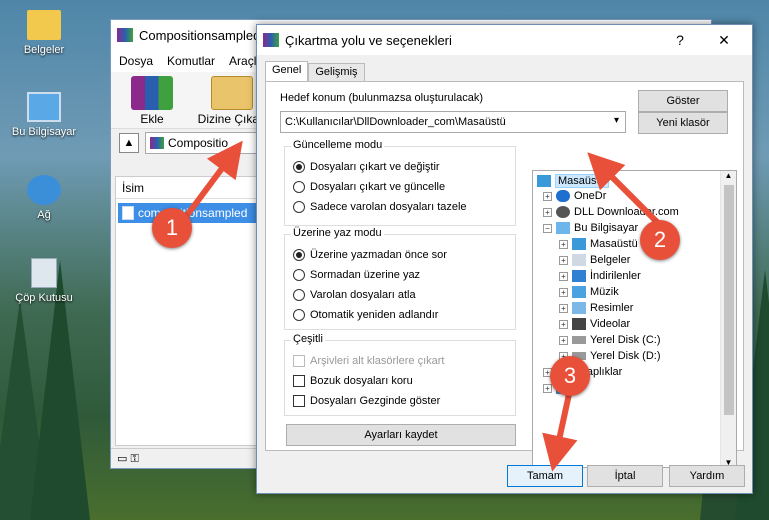  I want to click on step-badge-2: 2, so click(660, 240).